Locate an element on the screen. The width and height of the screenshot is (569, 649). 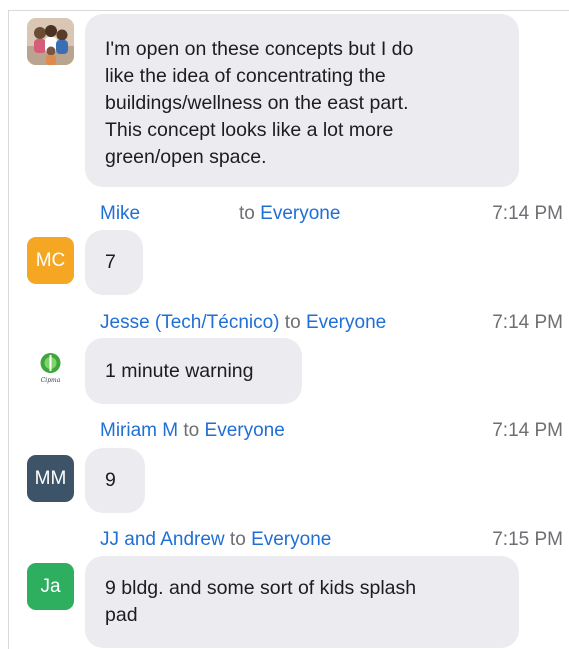
avatar-initials: Ja is located at coordinates (50, 586).